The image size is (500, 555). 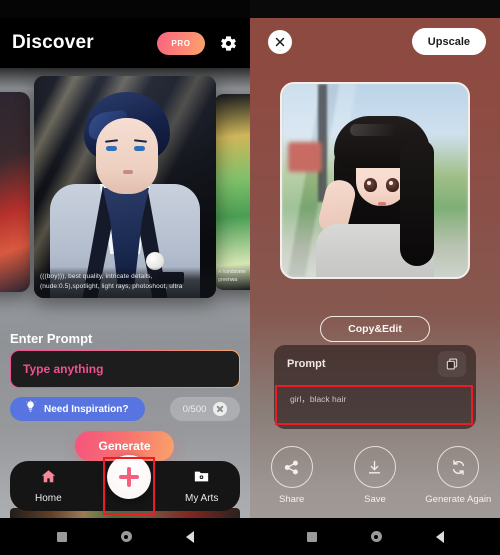 I want to click on char-counter-pill: 0/500, so click(x=205, y=409).